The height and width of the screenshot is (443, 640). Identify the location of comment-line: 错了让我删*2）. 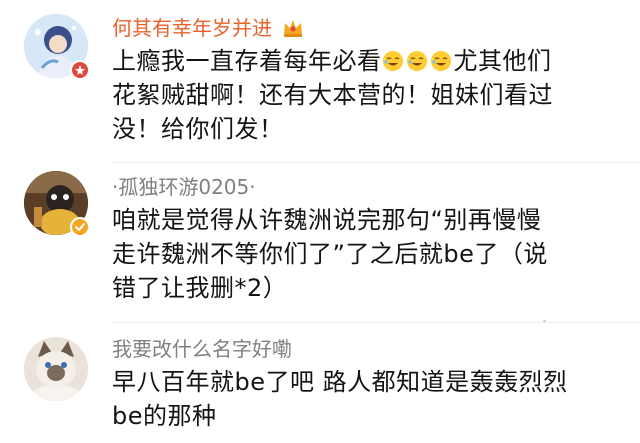
(200, 288).